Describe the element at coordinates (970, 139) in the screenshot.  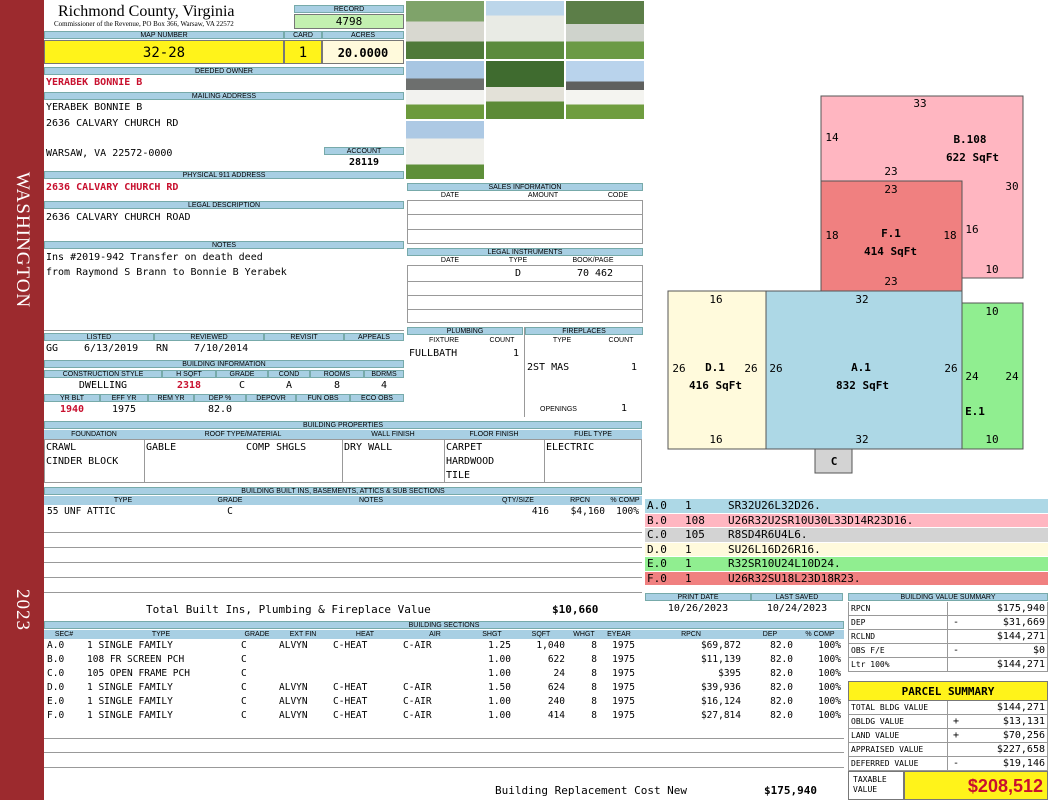
I see `b-name: B.108` at that location.